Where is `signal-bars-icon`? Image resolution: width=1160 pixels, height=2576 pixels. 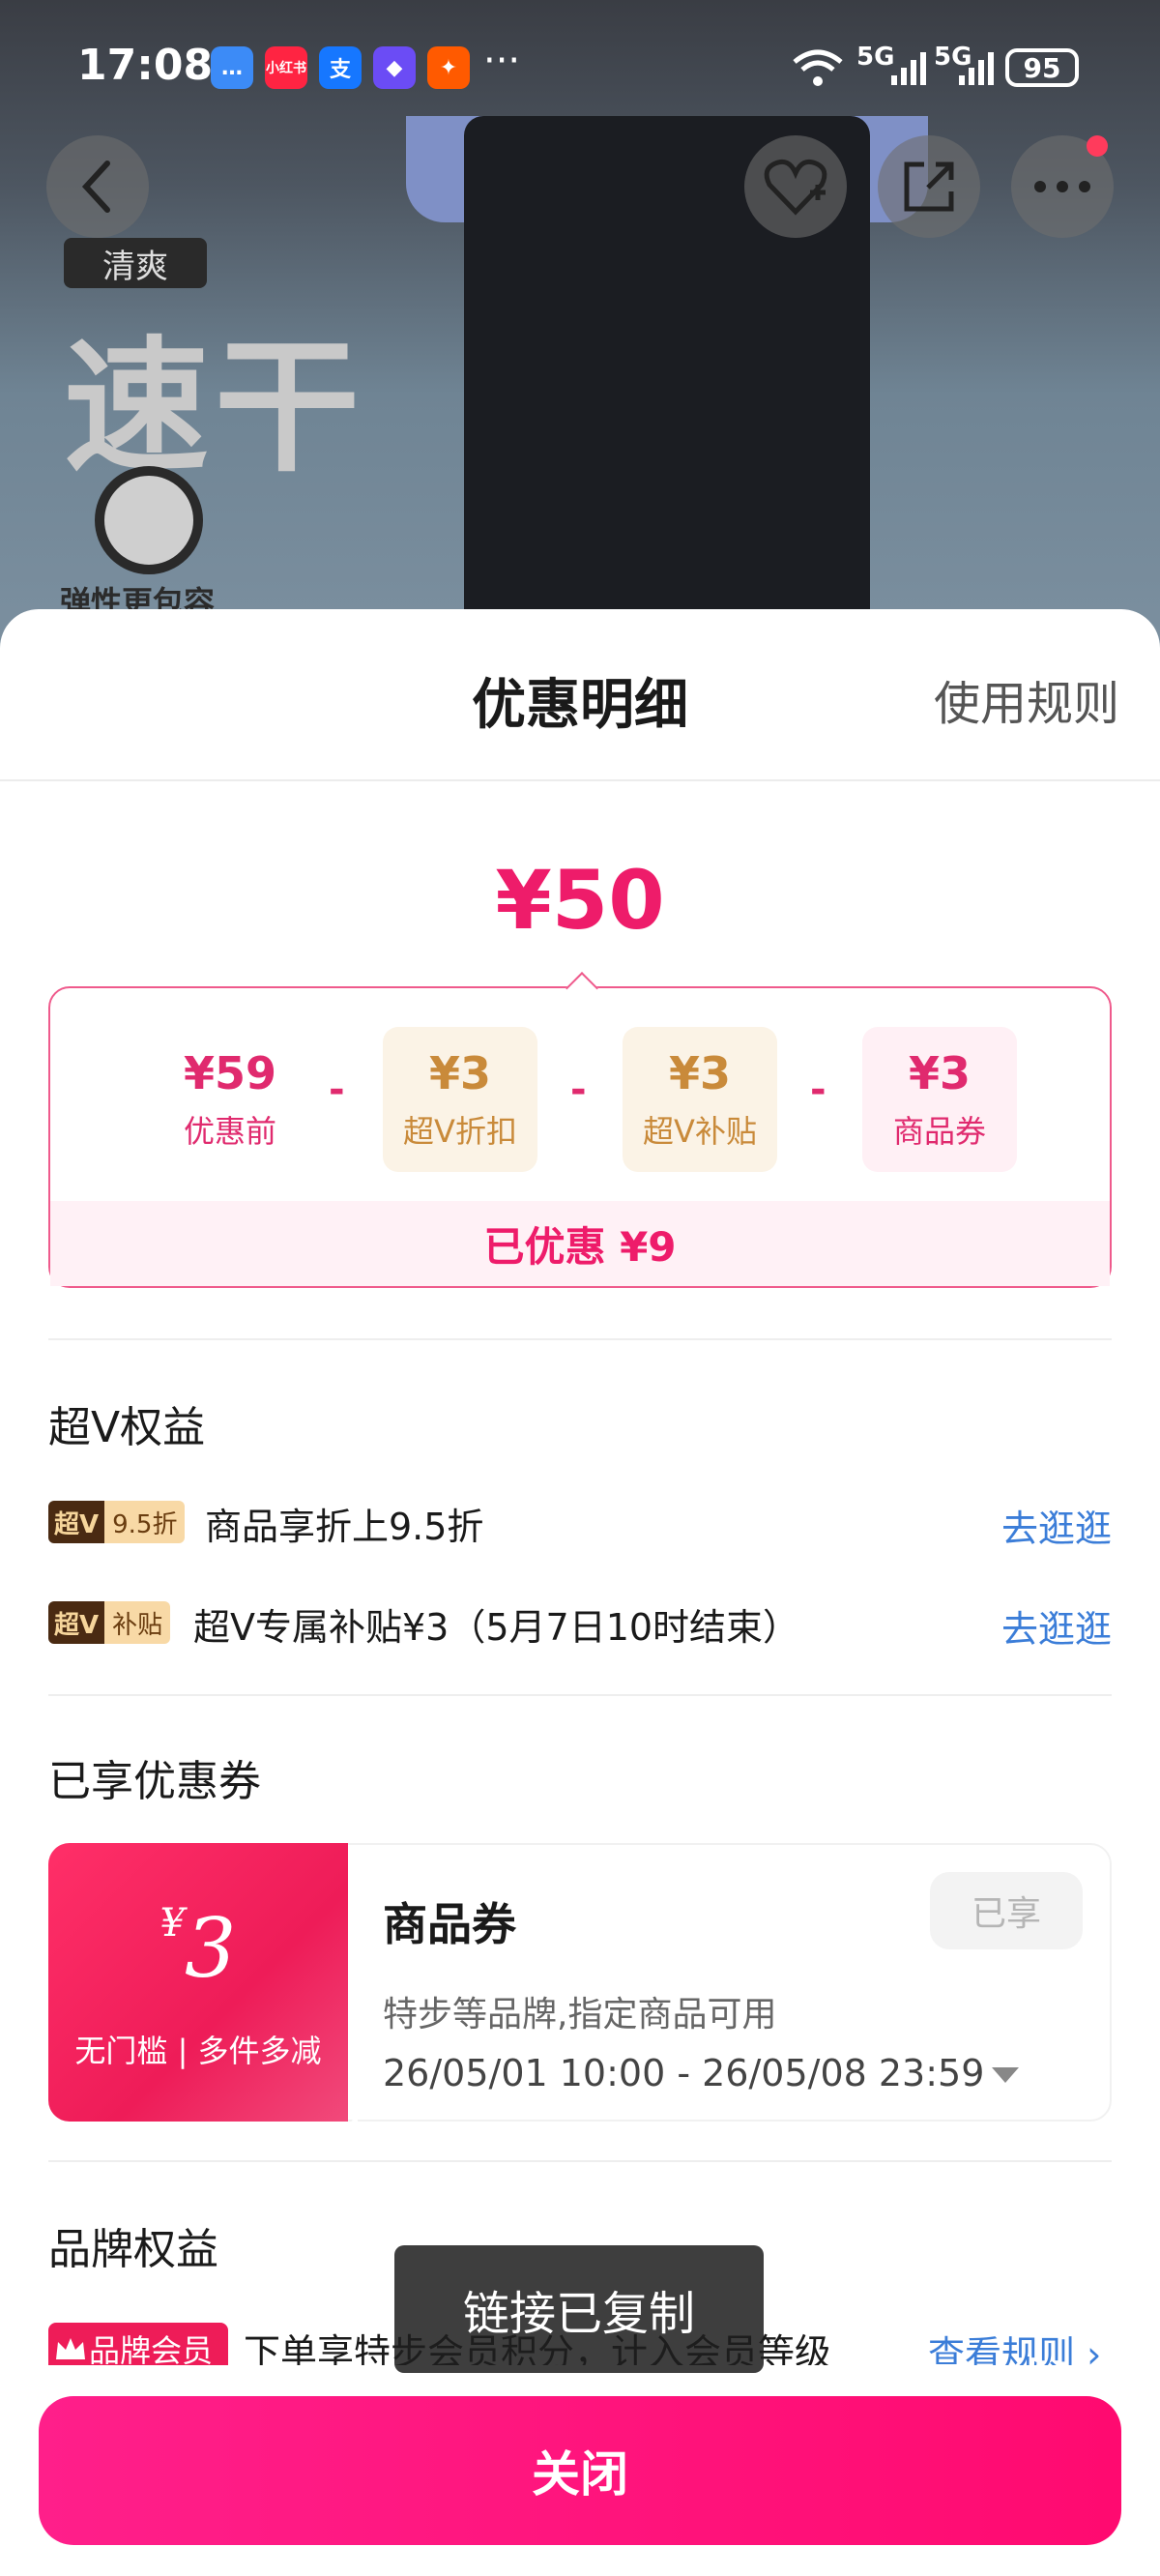 signal-bars-icon is located at coordinates (909, 68).